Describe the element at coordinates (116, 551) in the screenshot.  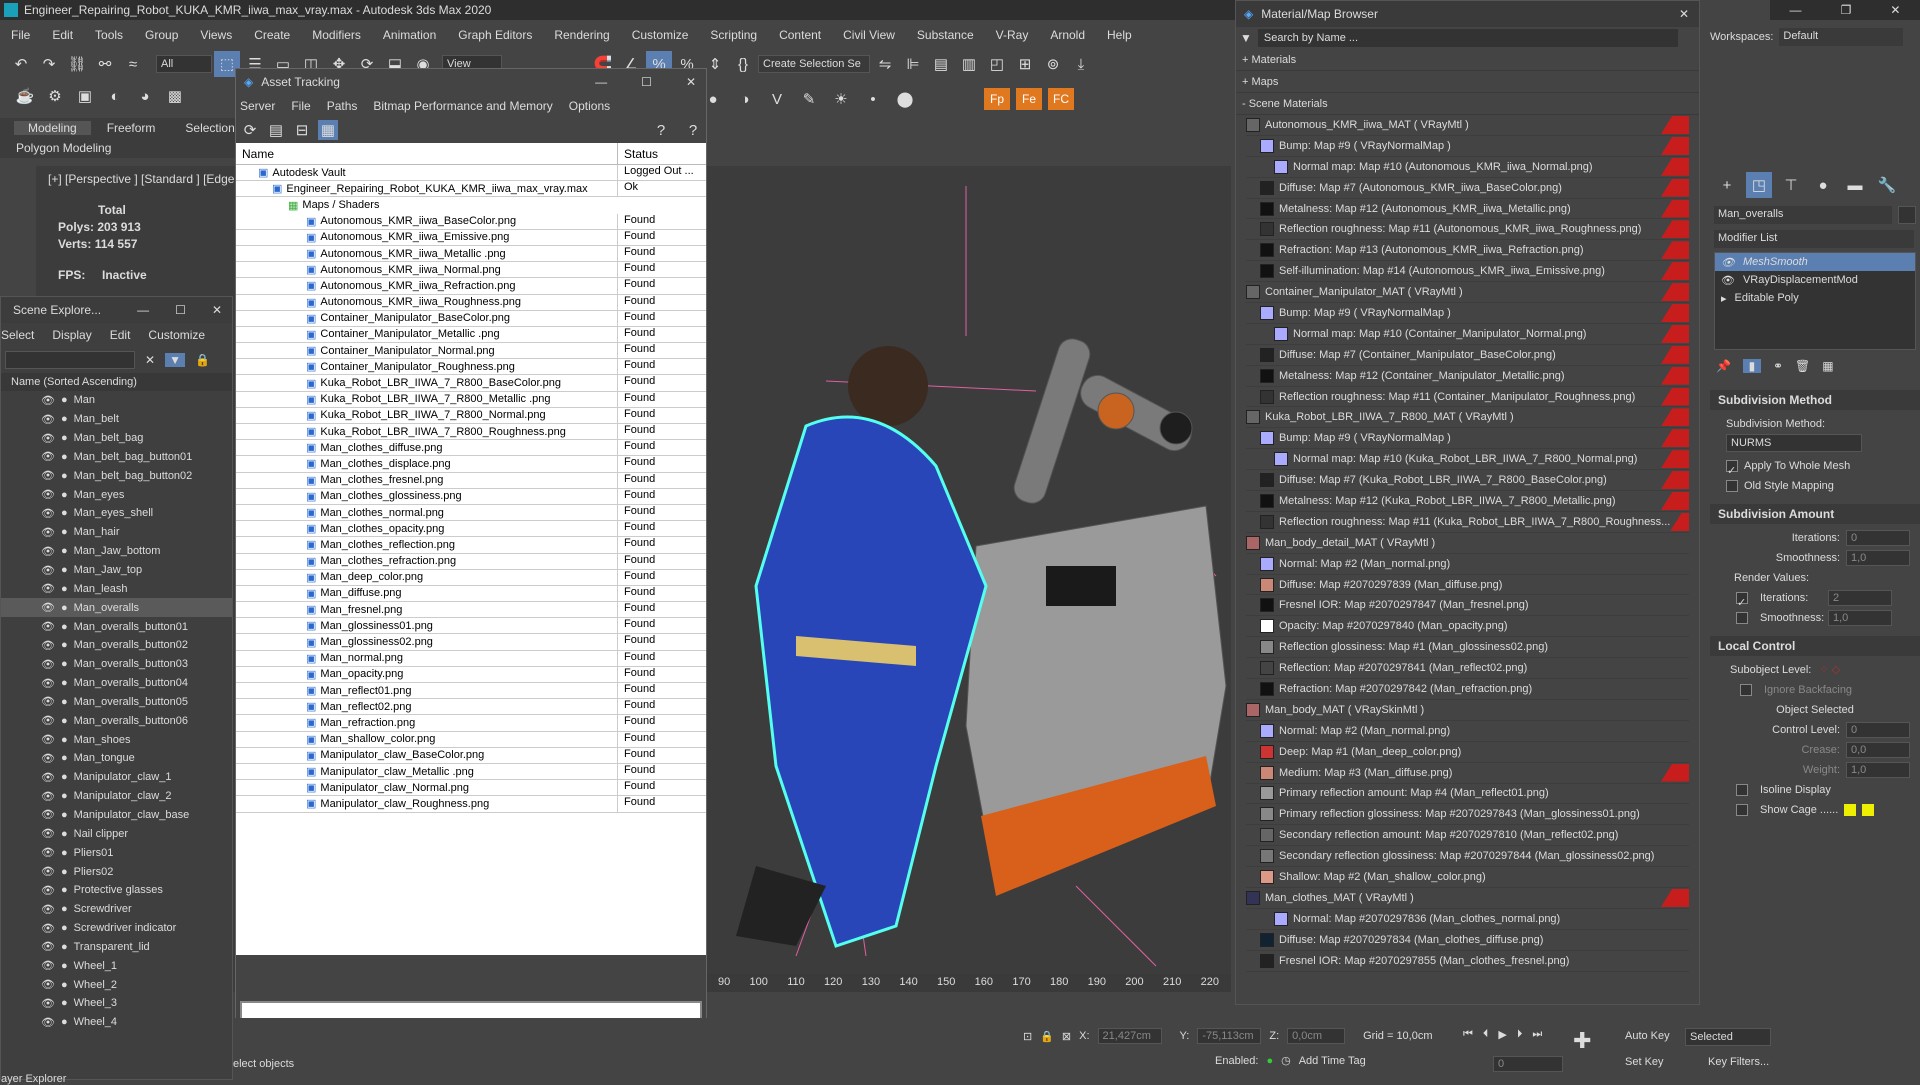
I see `list-item: 👁 ● Man_Jaw_bottom` at that location.